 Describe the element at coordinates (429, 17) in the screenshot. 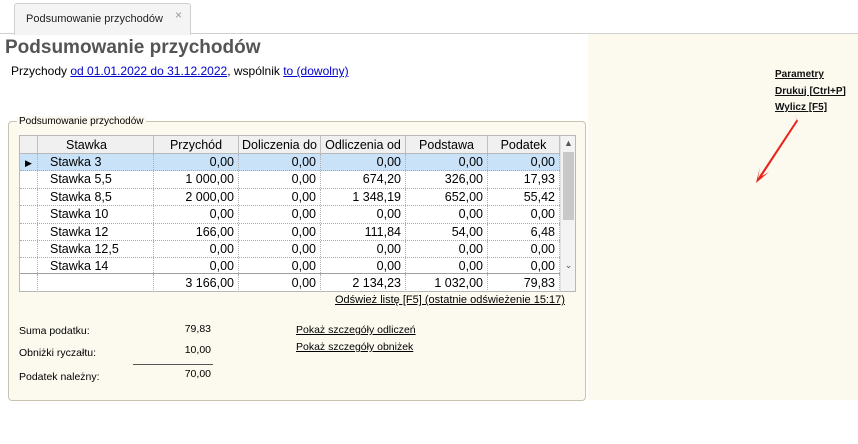

I see `tab-strip: Podsumowanie przychodów ×` at that location.